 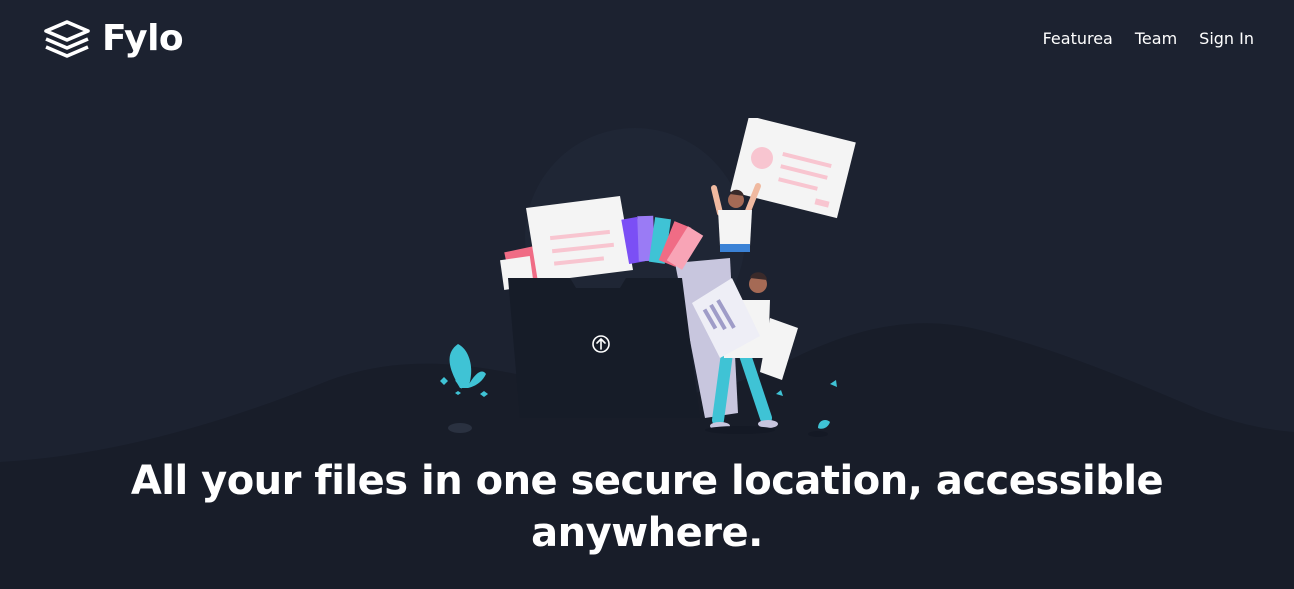 What do you see at coordinates (1226, 39) in the screenshot?
I see `nav-link-sign-in: Sign In` at bounding box center [1226, 39].